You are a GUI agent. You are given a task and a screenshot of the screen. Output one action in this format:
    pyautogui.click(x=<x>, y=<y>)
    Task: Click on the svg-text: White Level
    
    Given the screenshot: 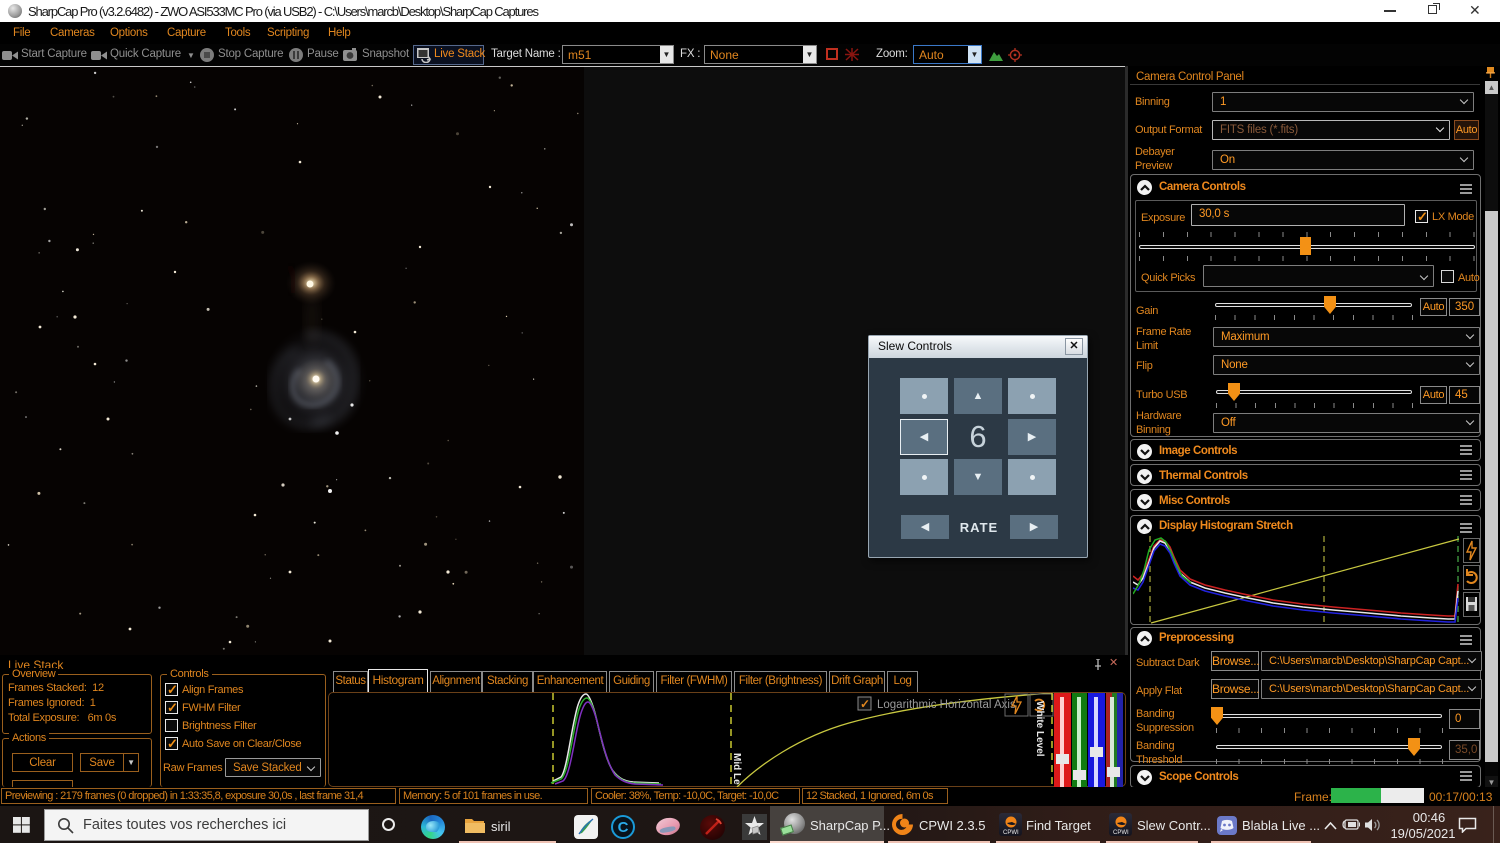 What is the action you would take?
    pyautogui.click(x=1039, y=729)
    